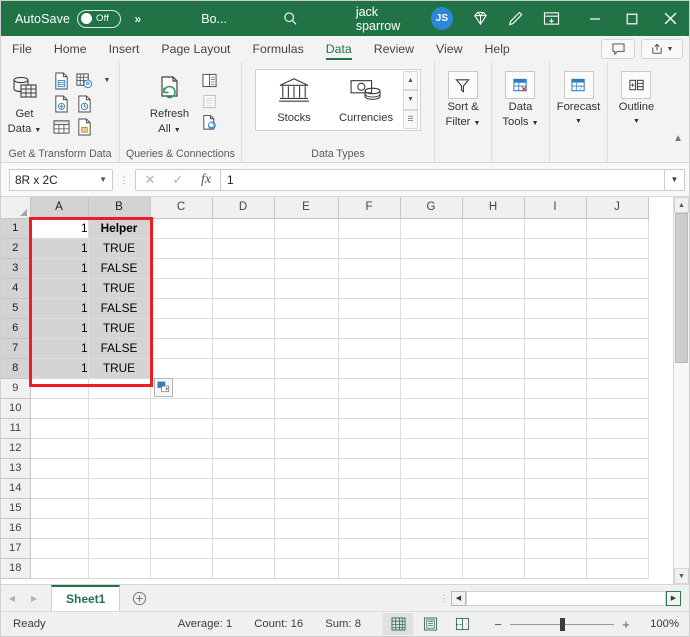 The width and height of the screenshot is (690, 637). What do you see at coordinates (306, 568) in the screenshot?
I see `cell-E18` at bounding box center [306, 568].